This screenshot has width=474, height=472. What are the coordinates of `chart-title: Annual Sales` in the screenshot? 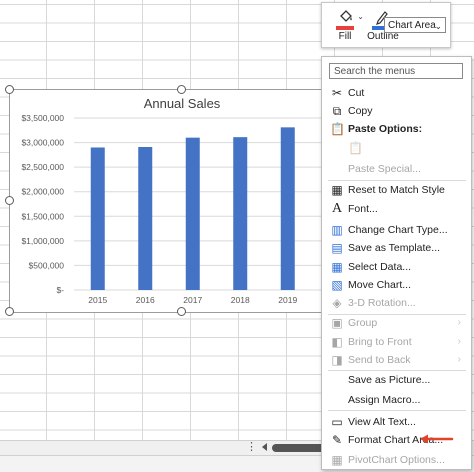 It's located at (182, 103).